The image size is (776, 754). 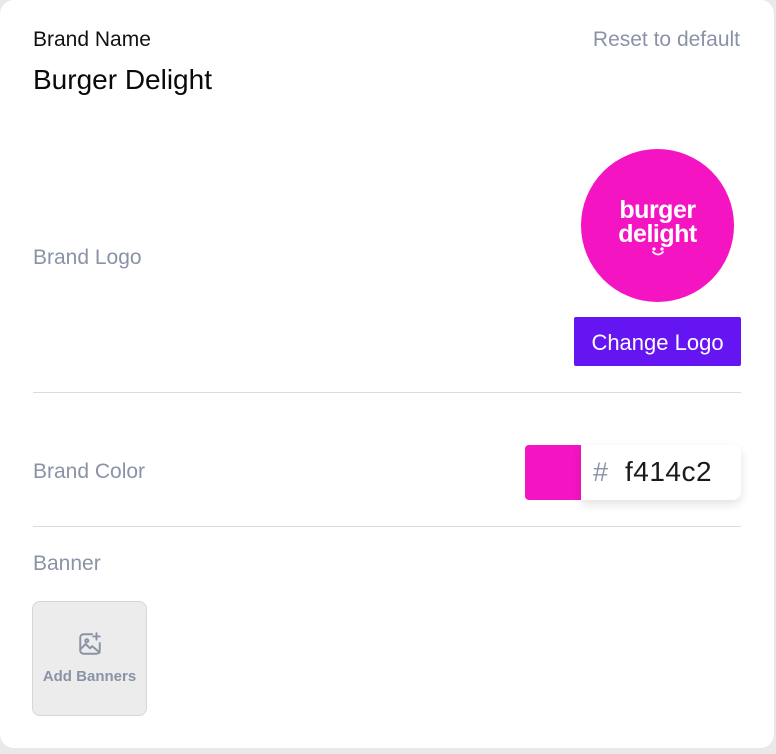 I want to click on brand-name-value: Burger Delight, so click(x=122, y=79).